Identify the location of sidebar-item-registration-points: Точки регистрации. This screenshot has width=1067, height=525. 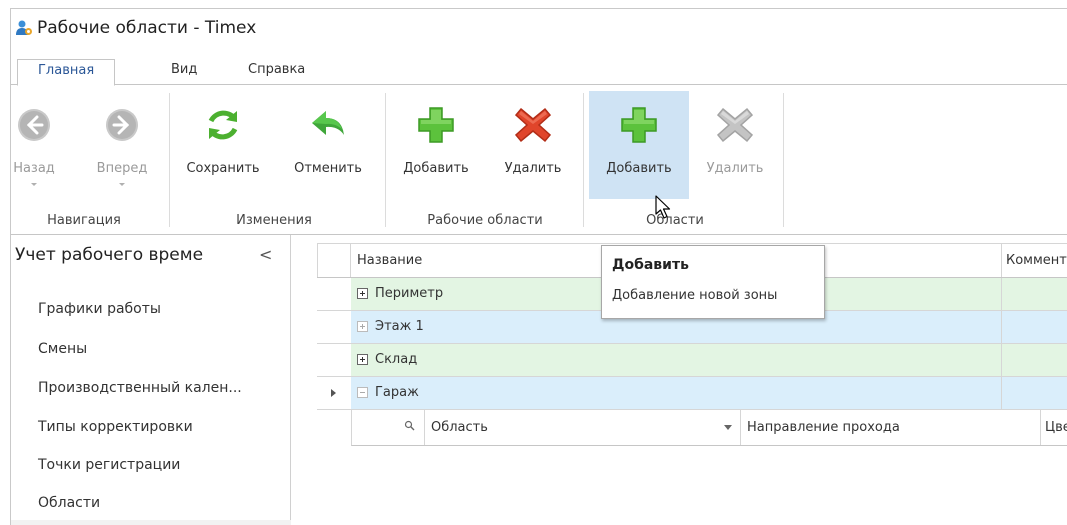
(109, 465).